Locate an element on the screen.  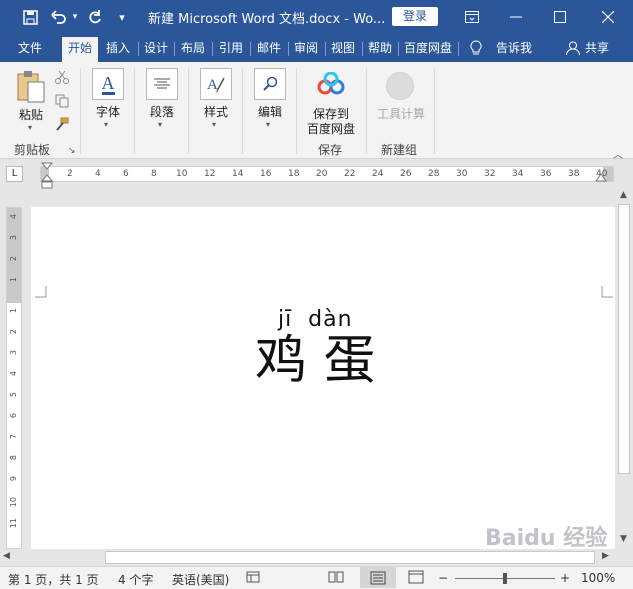
ruler-tick-label: 3 is located at coordinates (13, 238).